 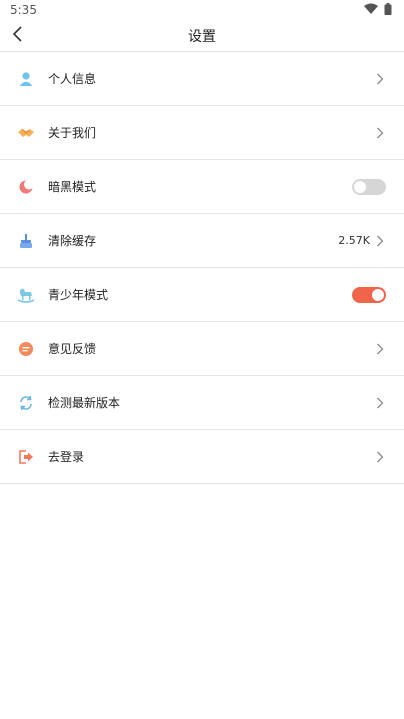 I want to click on battery-icon, so click(x=388, y=10).